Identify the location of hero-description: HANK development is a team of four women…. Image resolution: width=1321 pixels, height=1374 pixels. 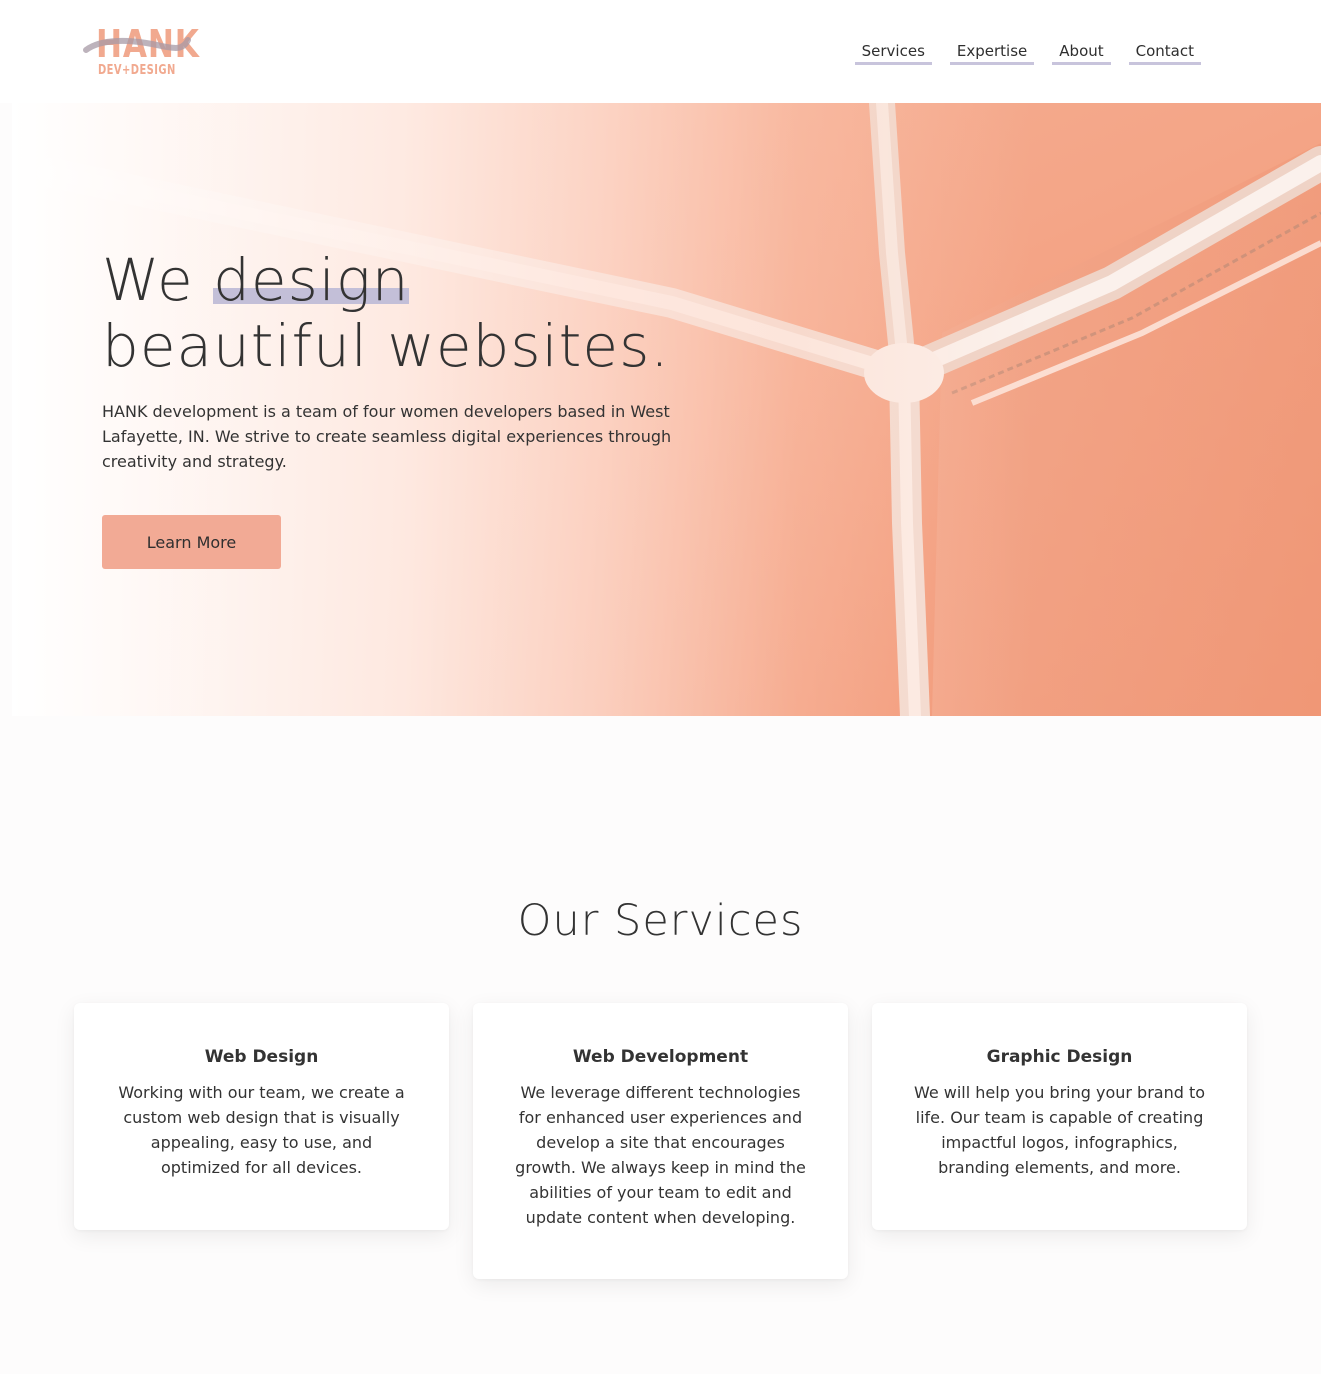
(387, 436).